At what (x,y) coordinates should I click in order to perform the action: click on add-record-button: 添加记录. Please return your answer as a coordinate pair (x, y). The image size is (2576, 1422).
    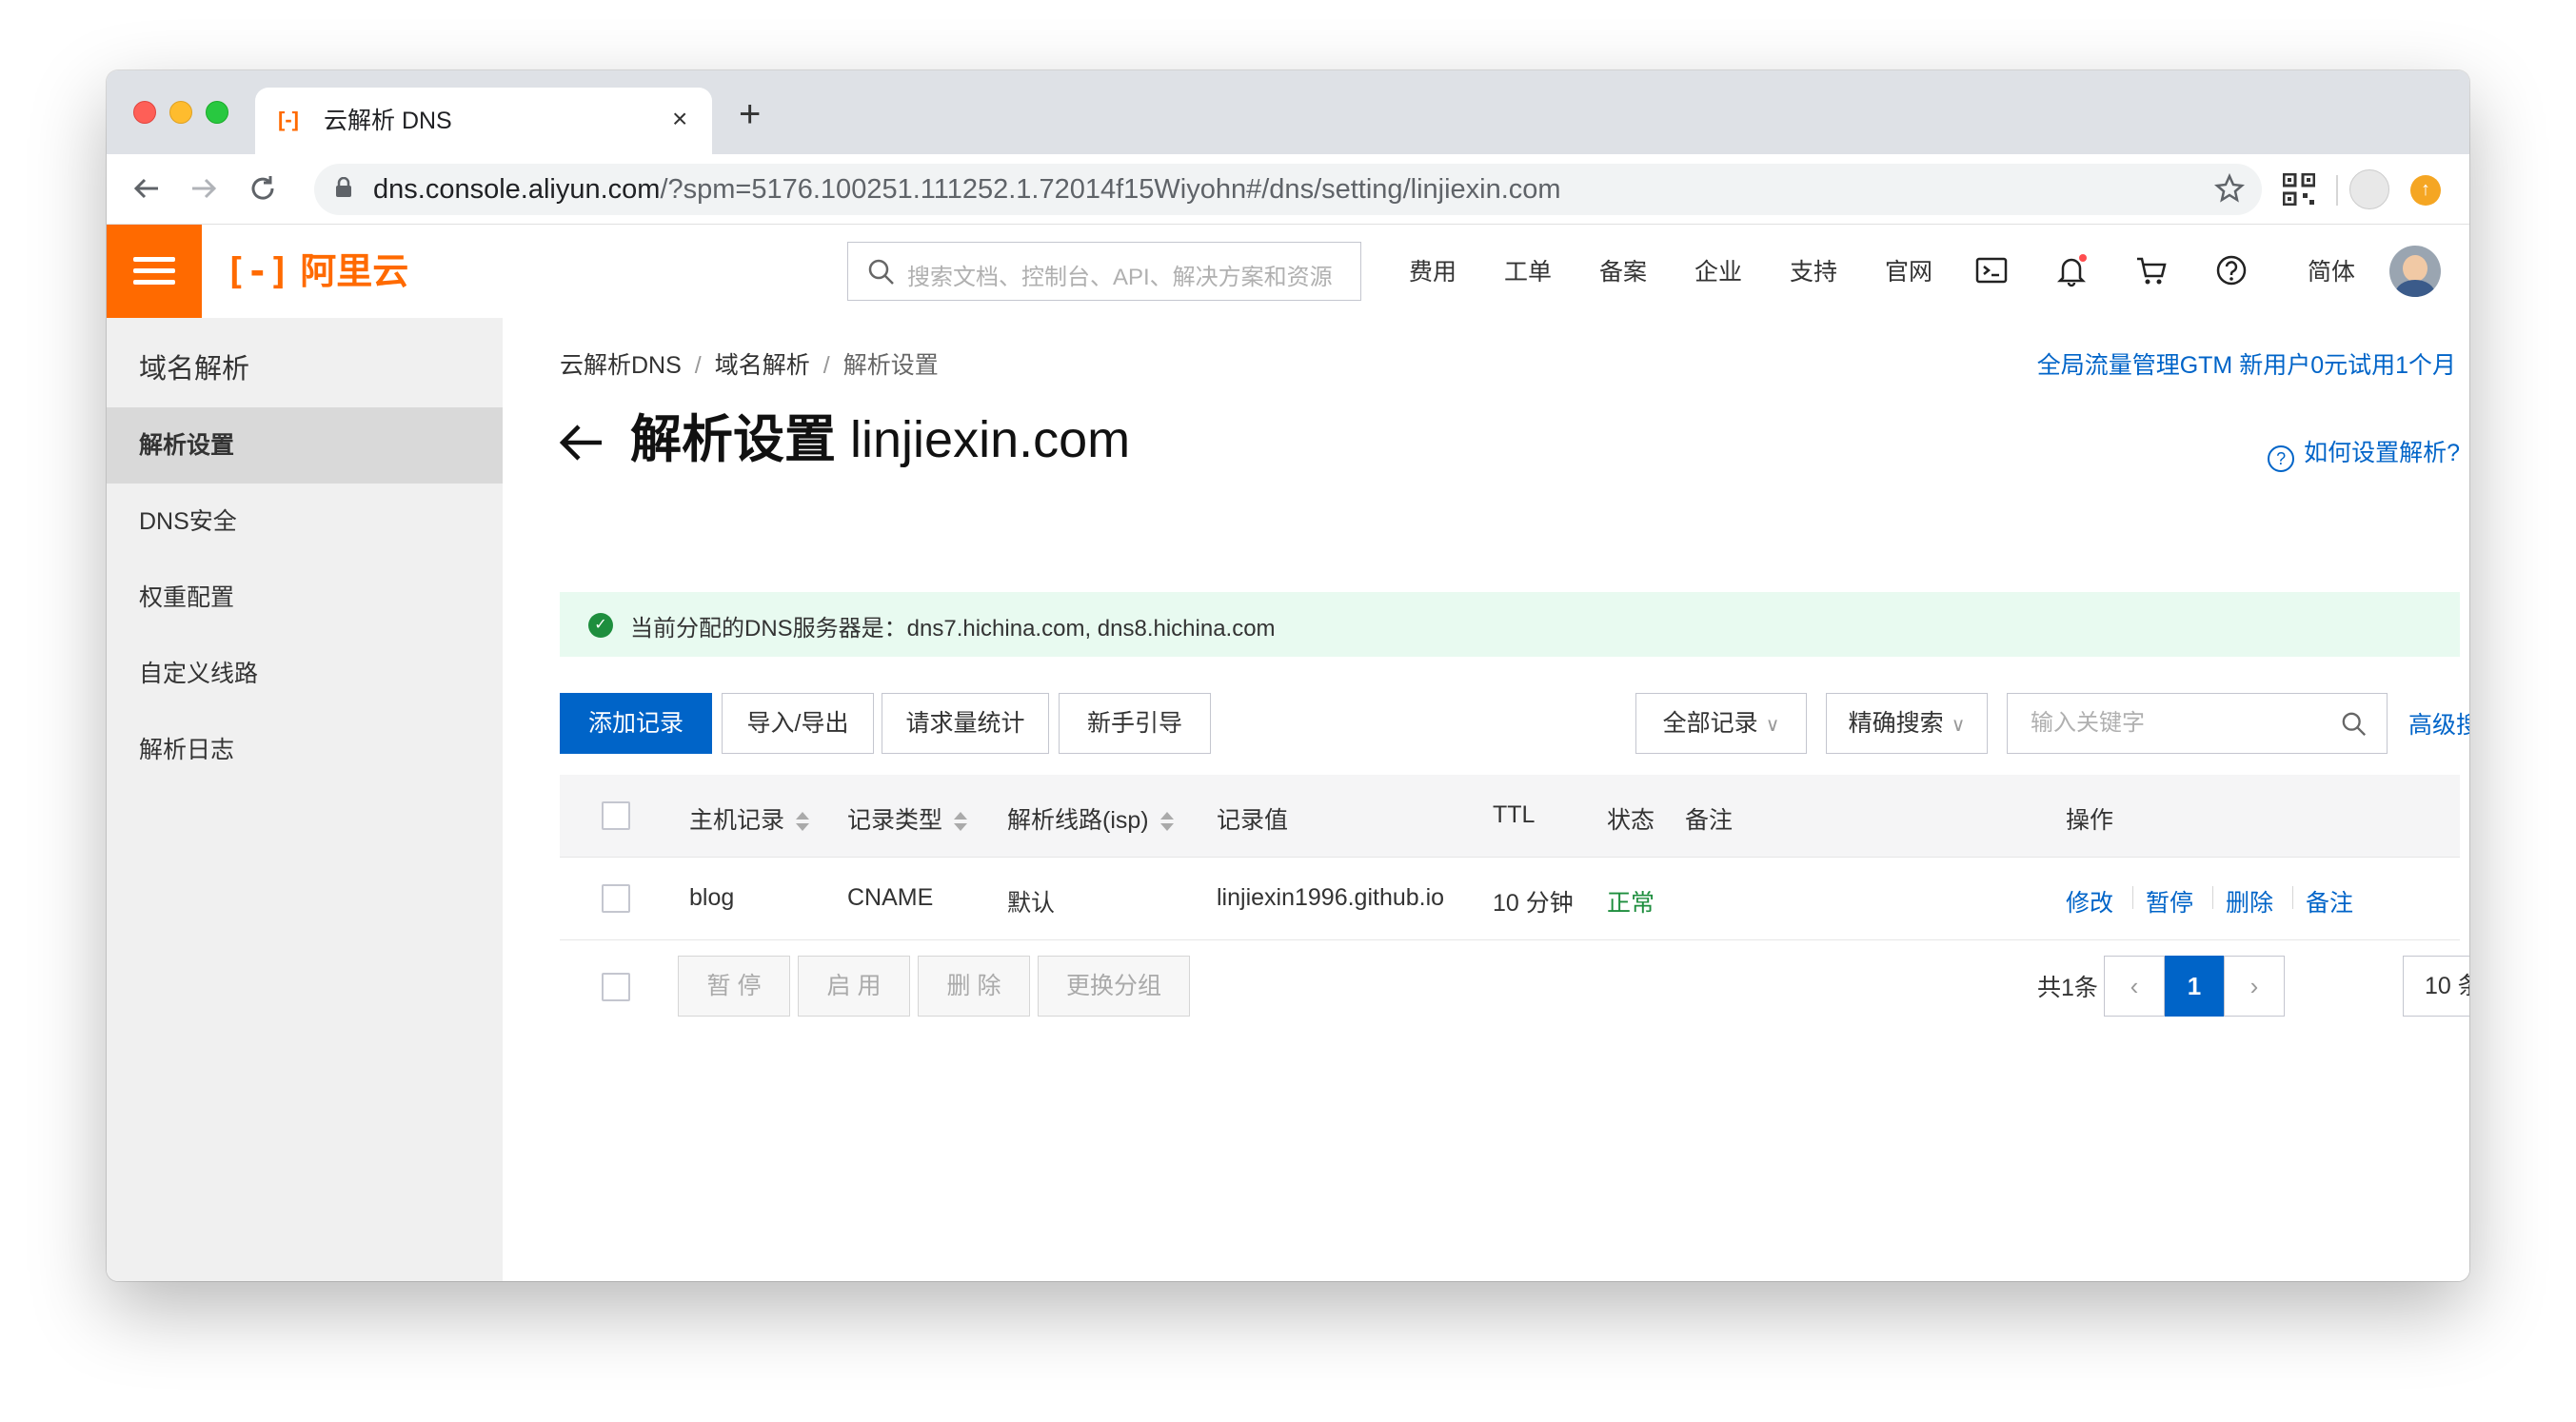
    Looking at the image, I should click on (636, 723).